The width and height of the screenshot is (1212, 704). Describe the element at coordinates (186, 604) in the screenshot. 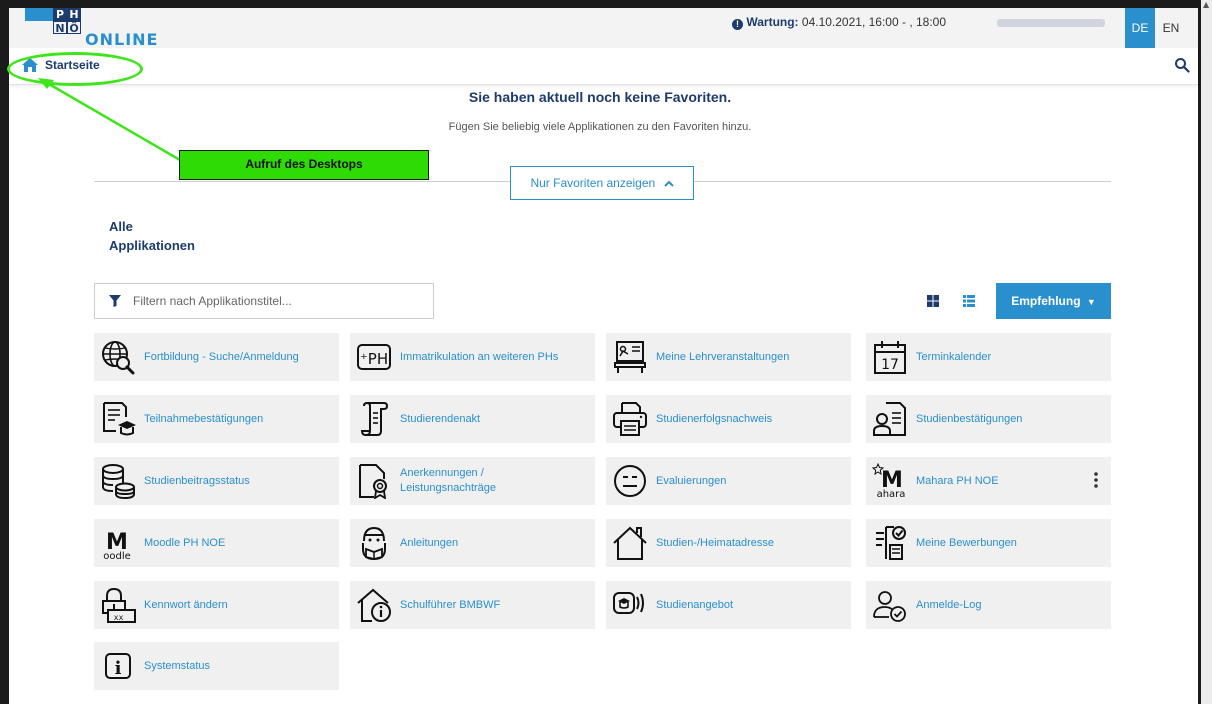

I see `app-tile-label: Kennwort ändern` at that location.